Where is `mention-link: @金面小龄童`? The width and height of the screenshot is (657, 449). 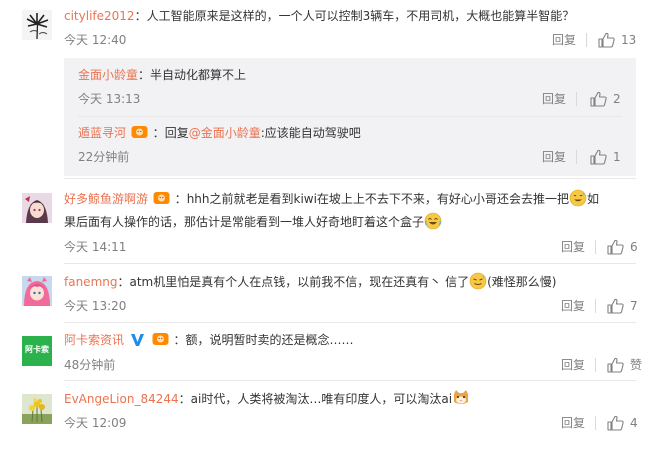 mention-link: @金面小龄童 is located at coordinates (225, 133).